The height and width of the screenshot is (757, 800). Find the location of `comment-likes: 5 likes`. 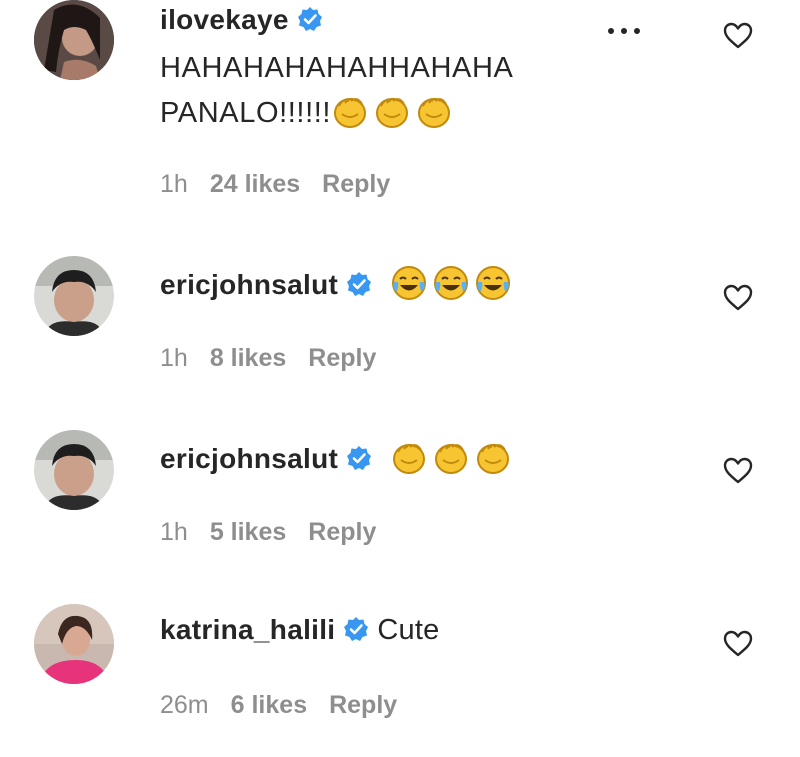

comment-likes: 5 likes is located at coordinates (248, 532).